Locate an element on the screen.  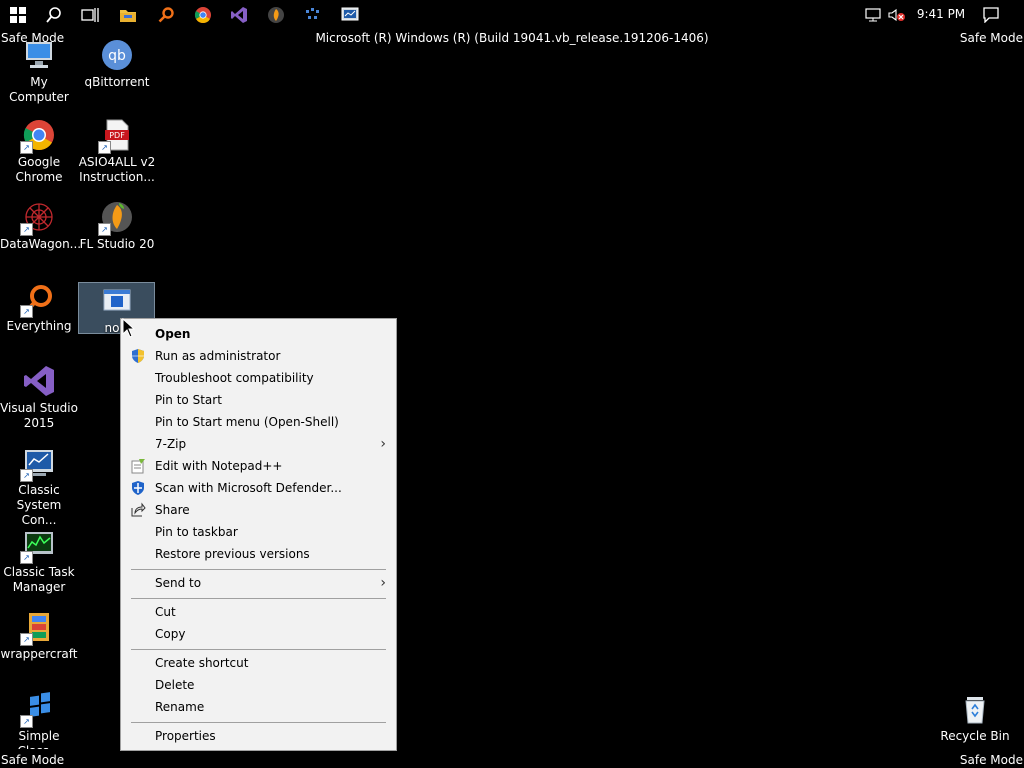
search-icon is located at coordinates (54, 15).